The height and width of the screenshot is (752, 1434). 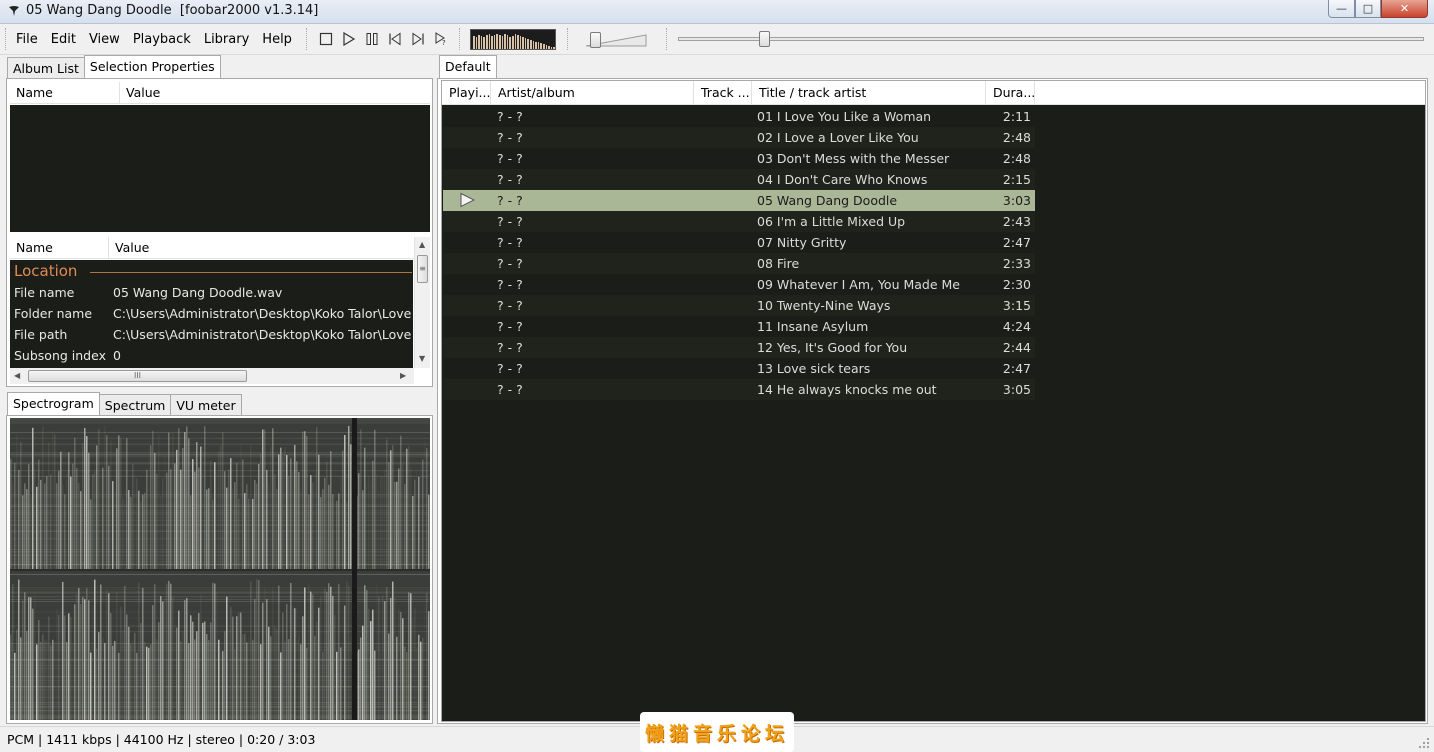 I want to click on menu-library: Library, so click(x=226, y=39).